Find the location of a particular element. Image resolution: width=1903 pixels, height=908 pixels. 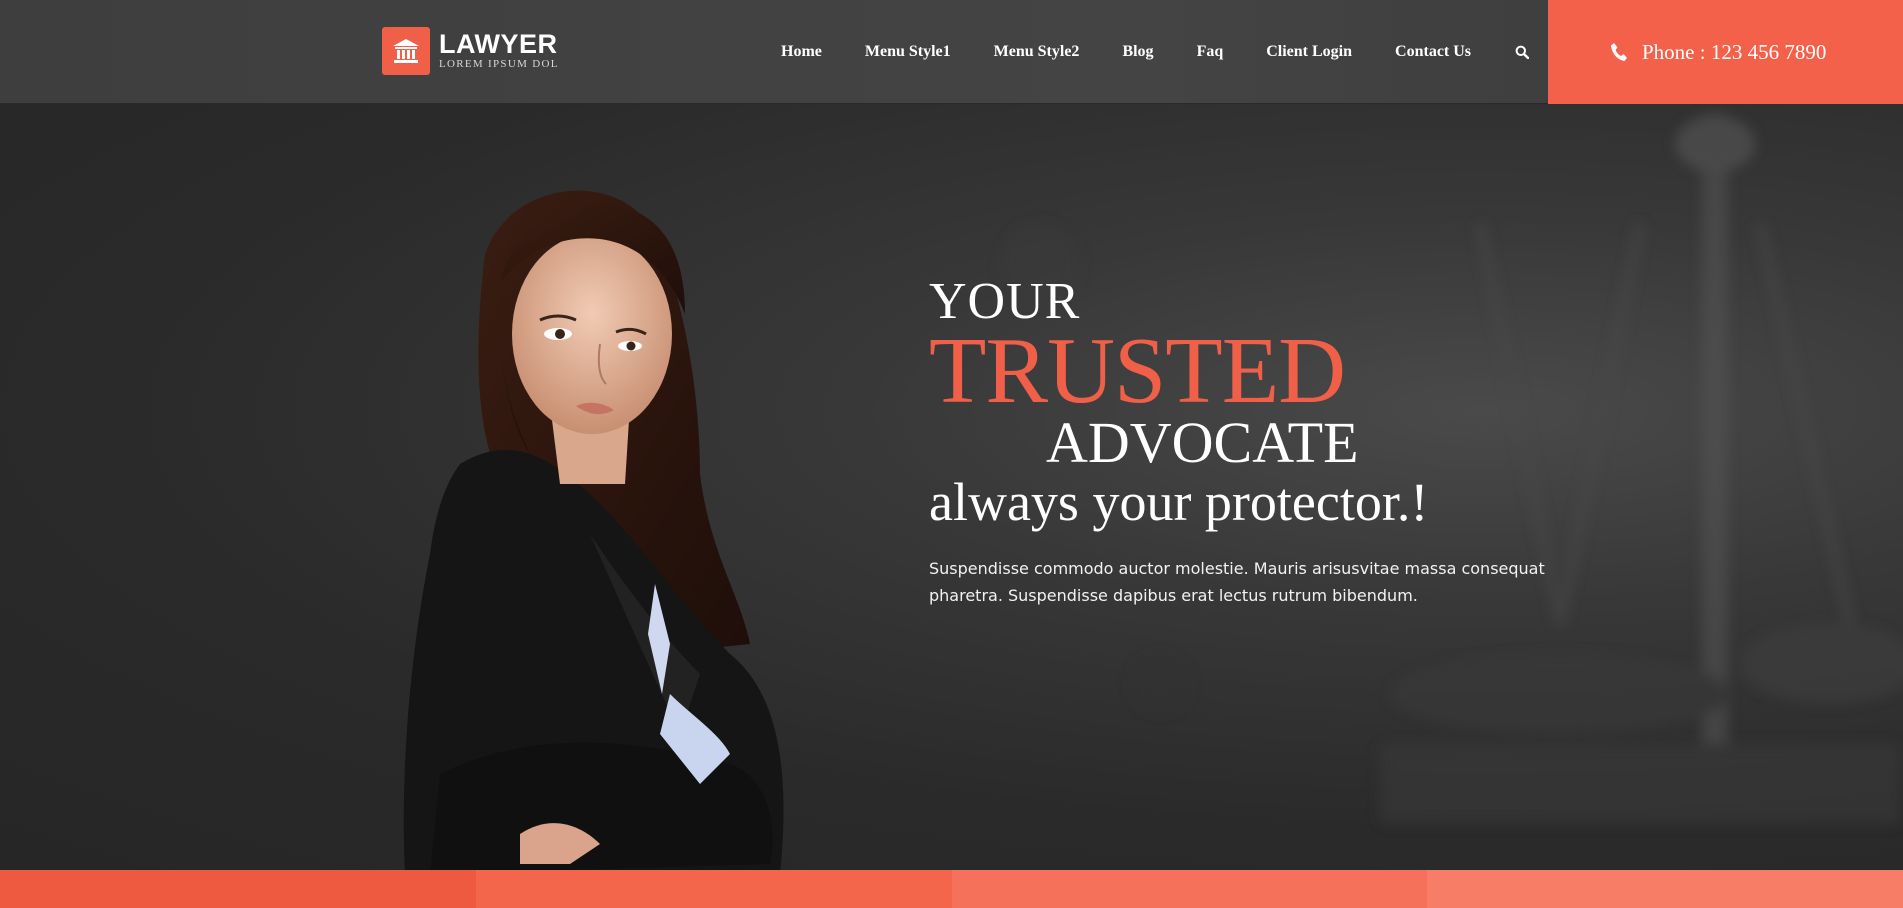

logo-subtitle: LOREM IPSUM DOL is located at coordinates (499, 64).